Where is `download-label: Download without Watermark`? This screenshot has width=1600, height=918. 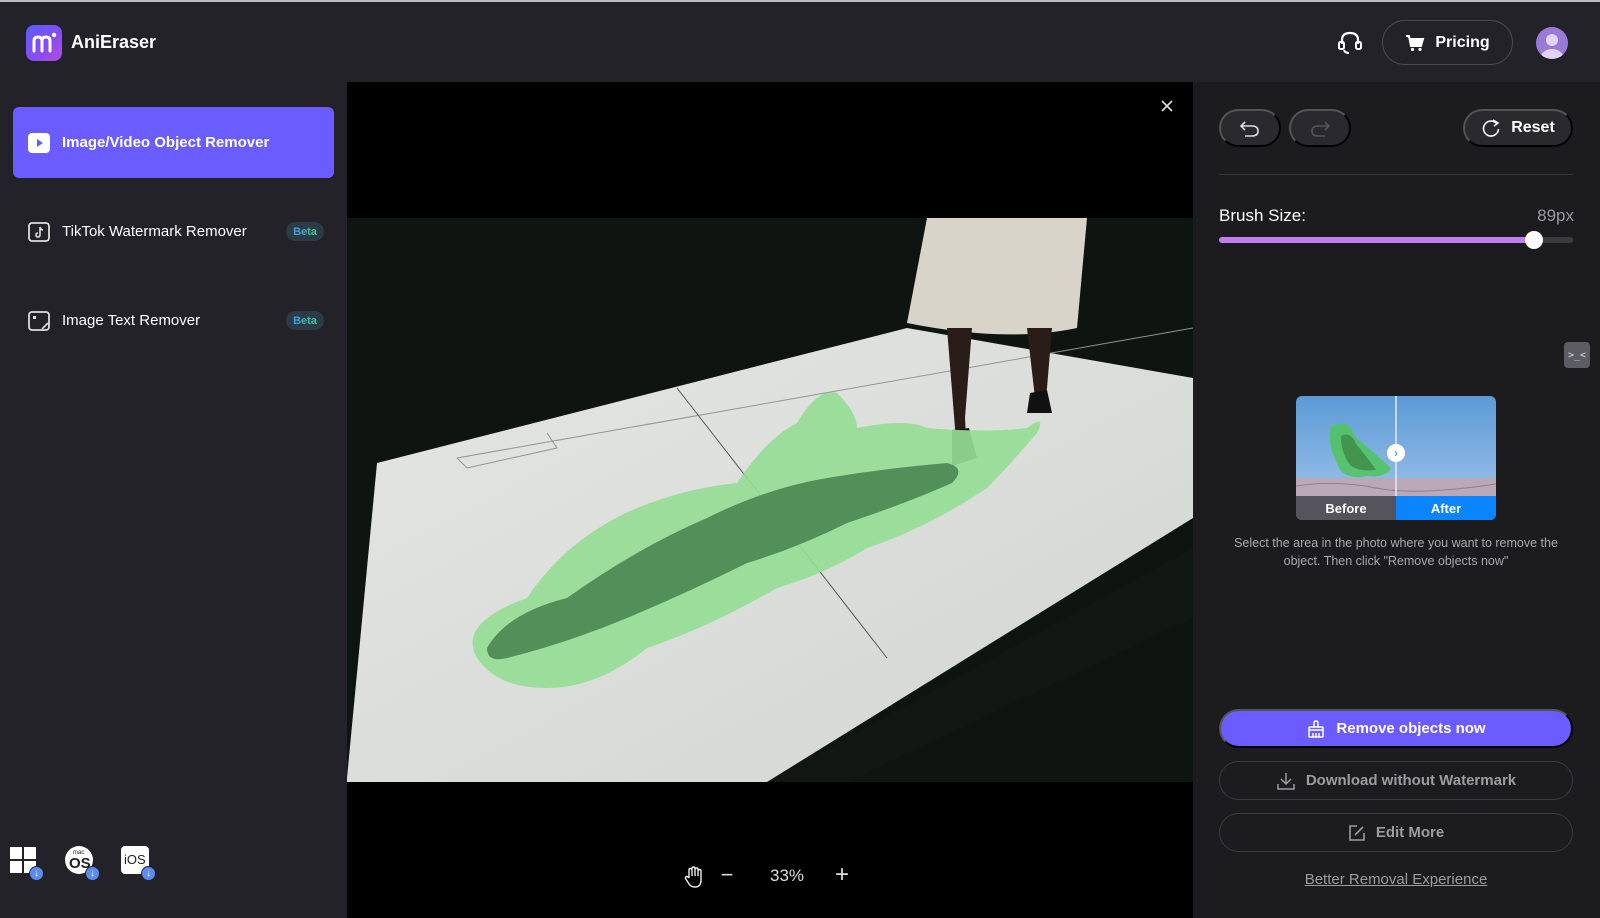 download-label: Download without Watermark is located at coordinates (1411, 780).